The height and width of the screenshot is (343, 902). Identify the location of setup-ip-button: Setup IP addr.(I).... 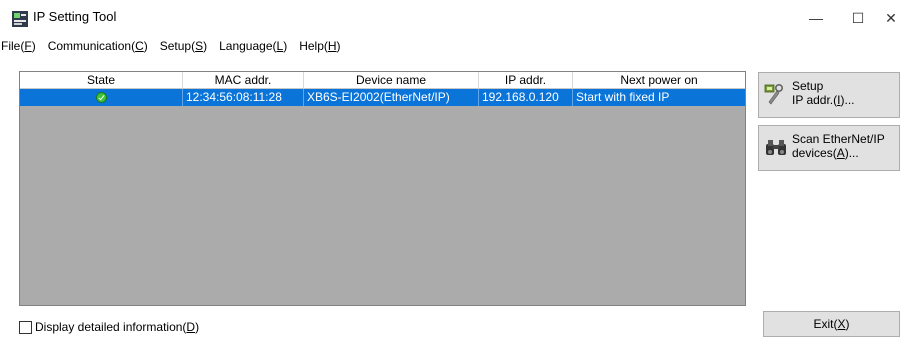
(829, 95).